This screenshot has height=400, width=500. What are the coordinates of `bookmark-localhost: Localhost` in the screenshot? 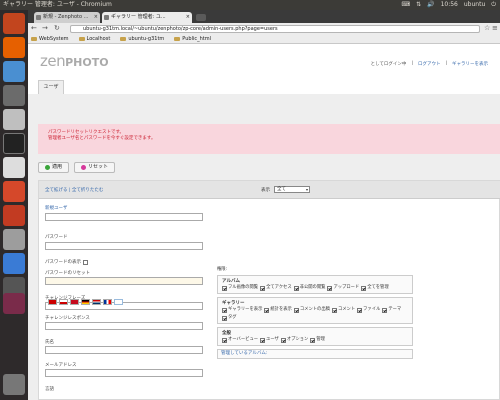 It's located at (94, 39).